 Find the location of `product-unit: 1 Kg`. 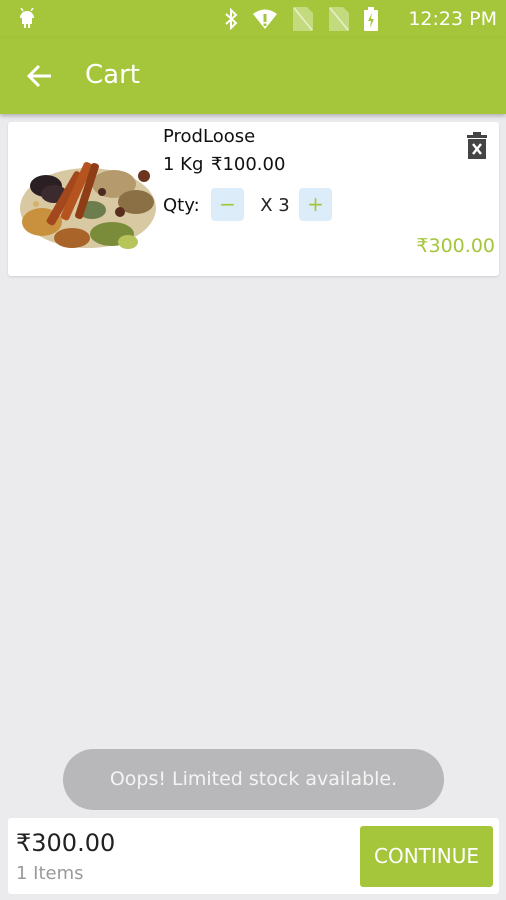

product-unit: 1 Kg is located at coordinates (183, 164).